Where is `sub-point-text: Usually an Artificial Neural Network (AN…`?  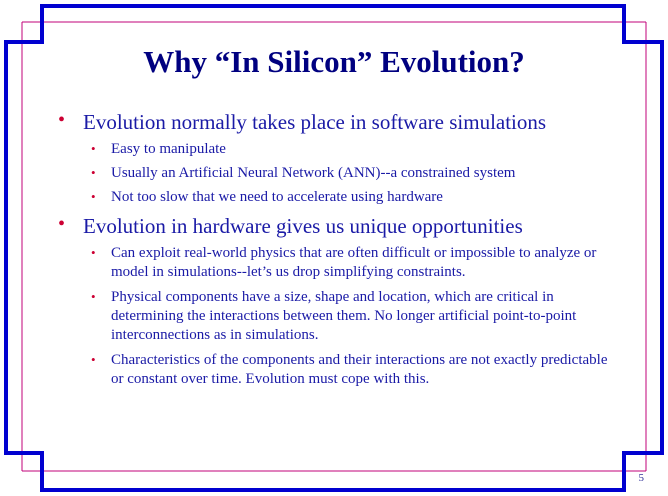
sub-point-text: Usually an Artificial Neural Network (AN… is located at coordinates (313, 173).